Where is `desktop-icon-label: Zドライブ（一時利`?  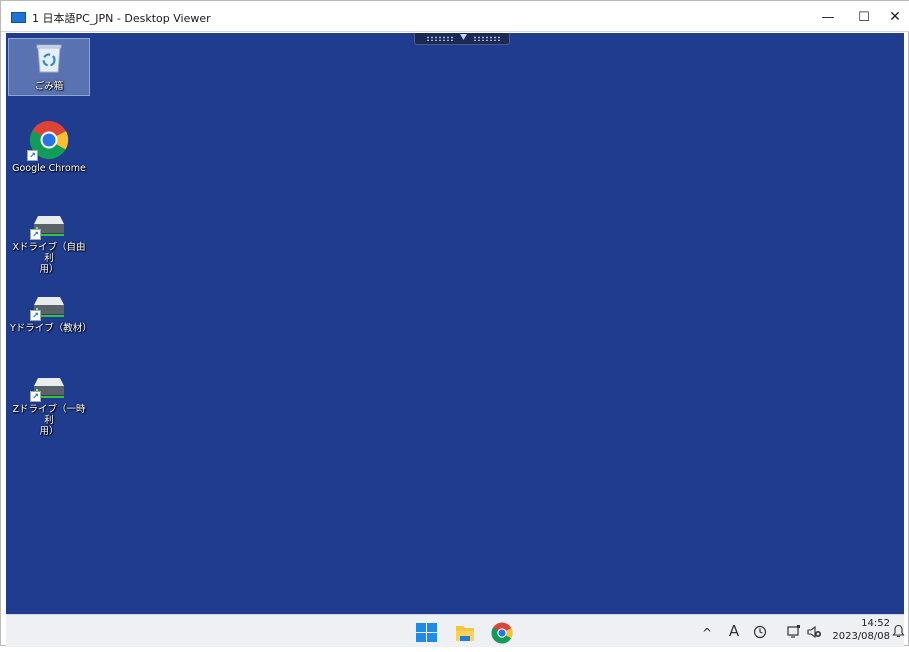
desktop-icon-label: Zドライブ（一時利 is located at coordinates (49, 415).